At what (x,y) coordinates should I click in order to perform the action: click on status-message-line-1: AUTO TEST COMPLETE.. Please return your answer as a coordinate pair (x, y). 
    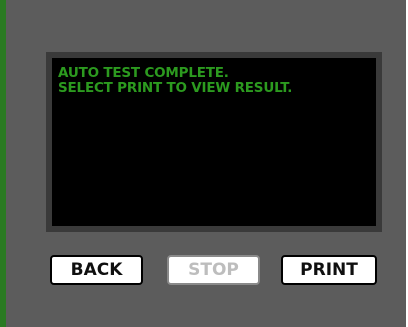
    Looking at the image, I should click on (143, 73).